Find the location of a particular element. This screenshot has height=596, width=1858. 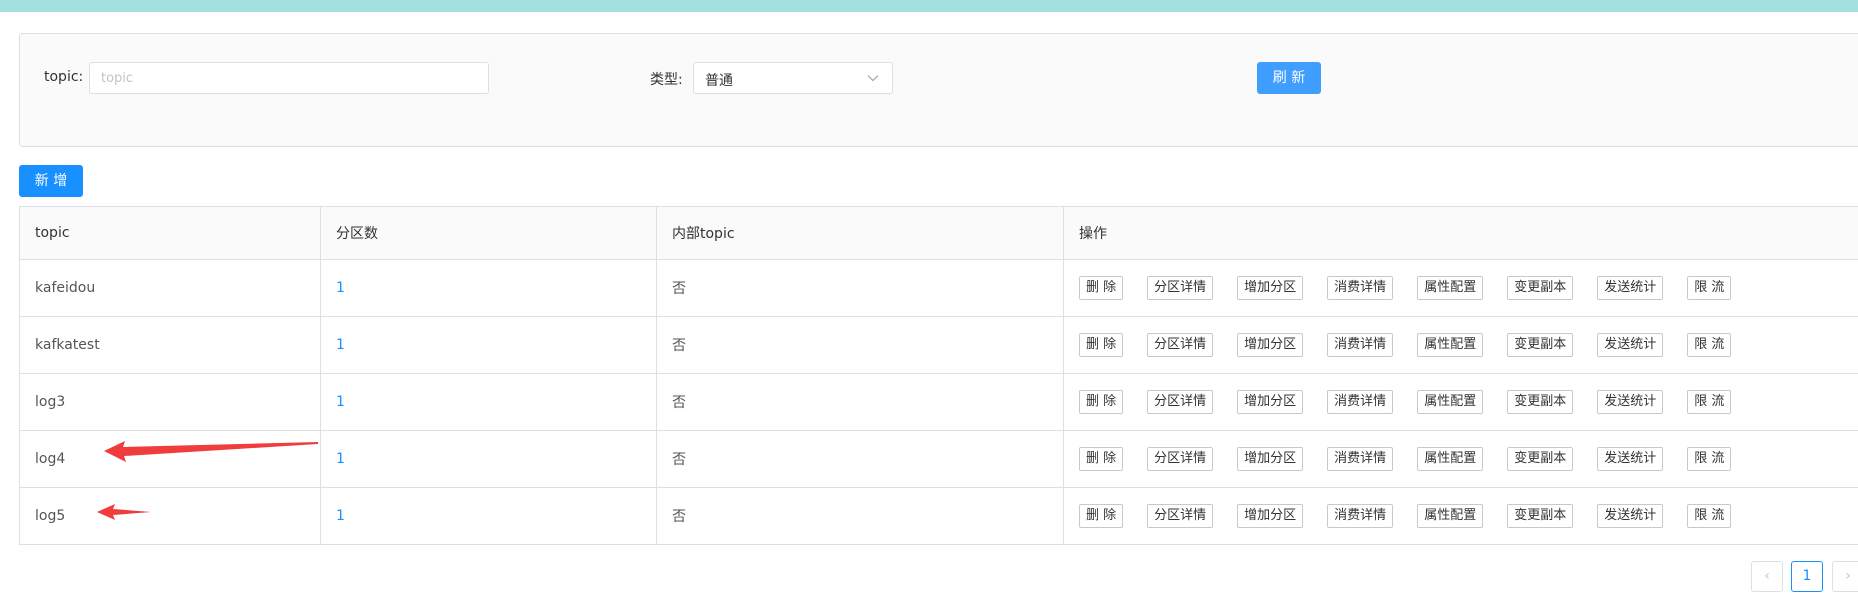

table-row: kafeidou 1 否删 除分区详情 增加分区 消费详情 属性配置 变更副本 发送统计限 流 is located at coordinates (939, 288).